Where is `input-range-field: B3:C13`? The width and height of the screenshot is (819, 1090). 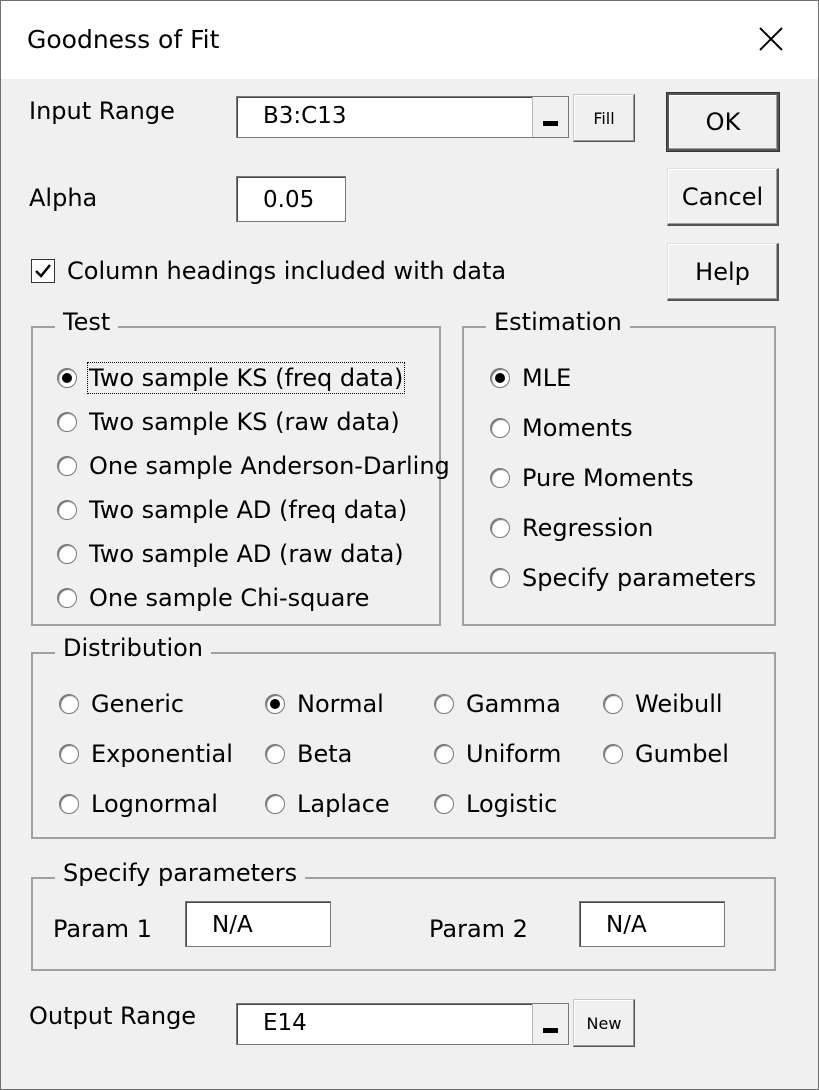 input-range-field: B3:C13 is located at coordinates (402, 117).